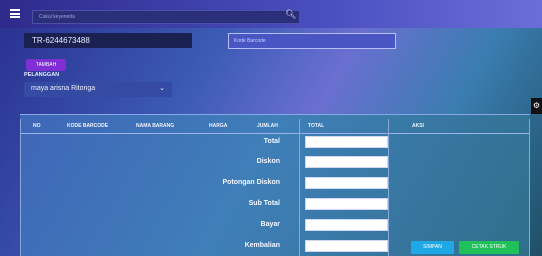 This screenshot has width=542, height=256. I want to click on header-aksi: AKSI, so click(418, 126).